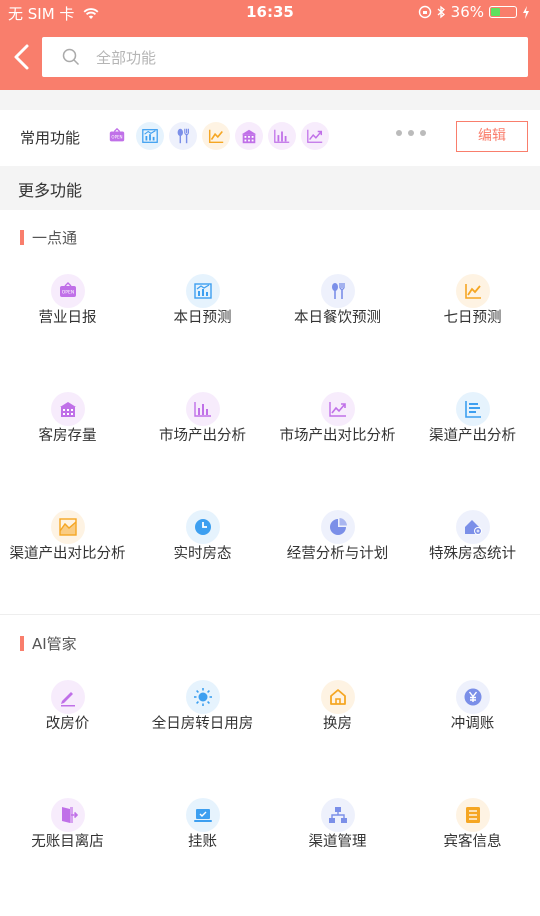  What do you see at coordinates (71, 57) in the screenshot?
I see `search-icon` at bounding box center [71, 57].